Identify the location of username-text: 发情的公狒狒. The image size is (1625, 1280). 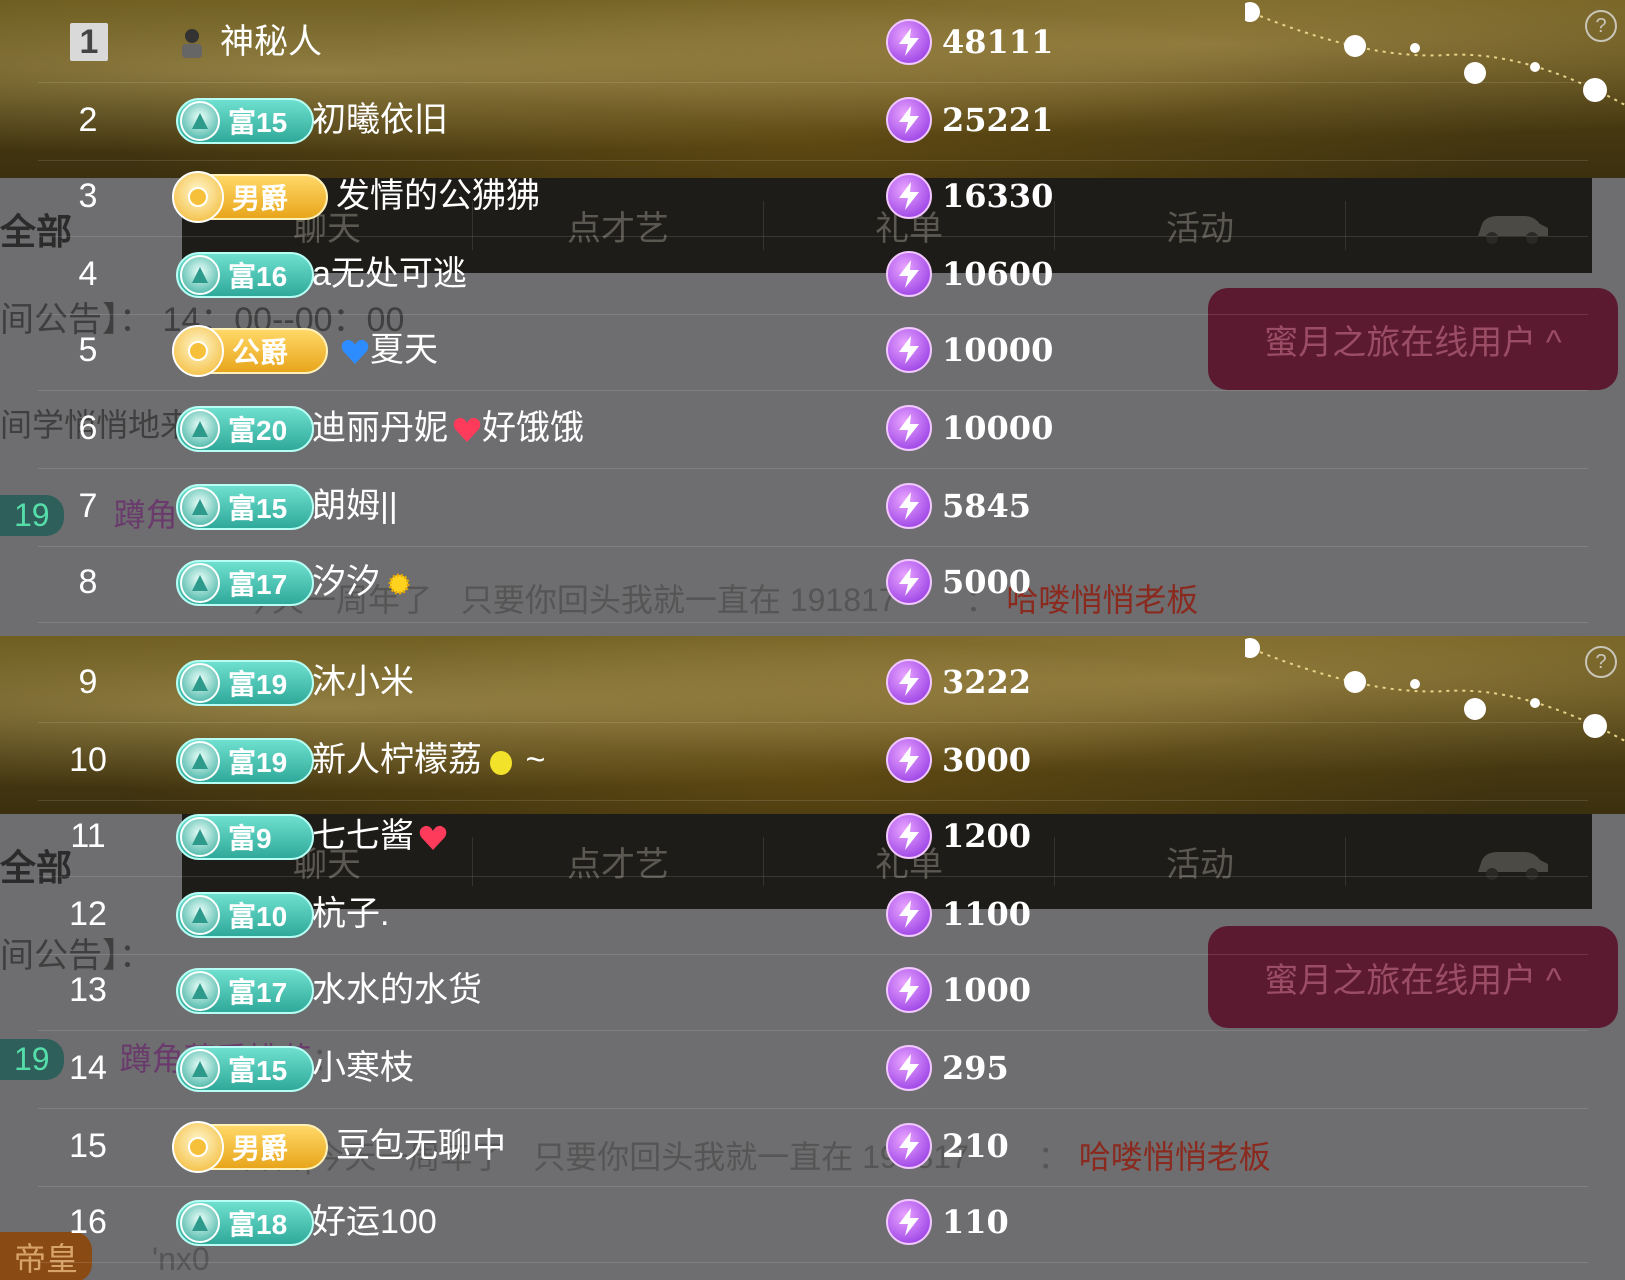
(438, 196).